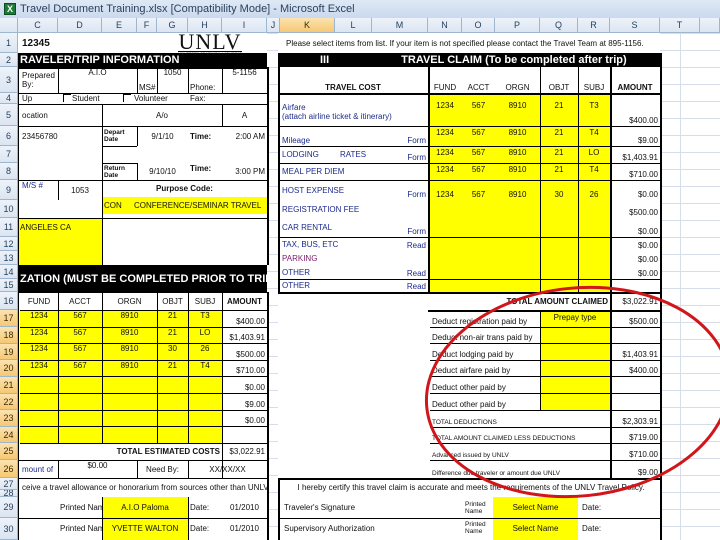 The image size is (720, 540). Describe the element at coordinates (517, 25) in the screenshot. I see `column-header: P` at that location.